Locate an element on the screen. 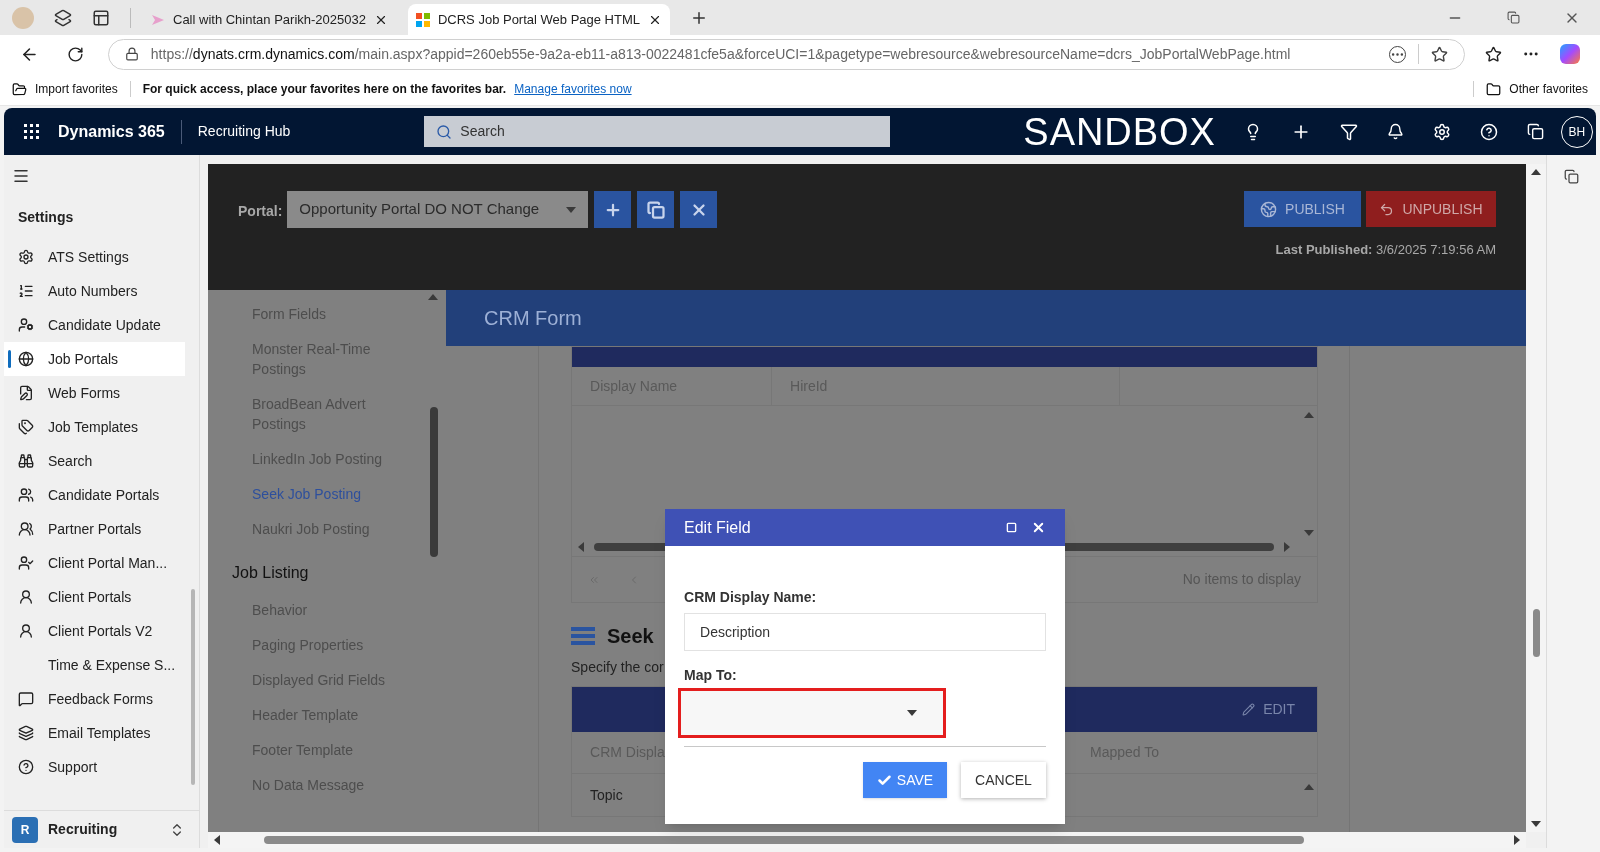 This screenshot has width=1600, height=852. checkmark-icon is located at coordinates (884, 780).